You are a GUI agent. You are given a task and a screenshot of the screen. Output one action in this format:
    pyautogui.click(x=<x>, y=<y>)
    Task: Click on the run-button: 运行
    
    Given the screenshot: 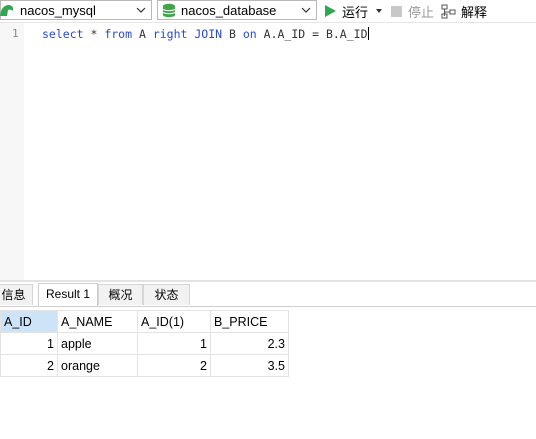 What is the action you would take?
    pyautogui.click(x=353, y=11)
    